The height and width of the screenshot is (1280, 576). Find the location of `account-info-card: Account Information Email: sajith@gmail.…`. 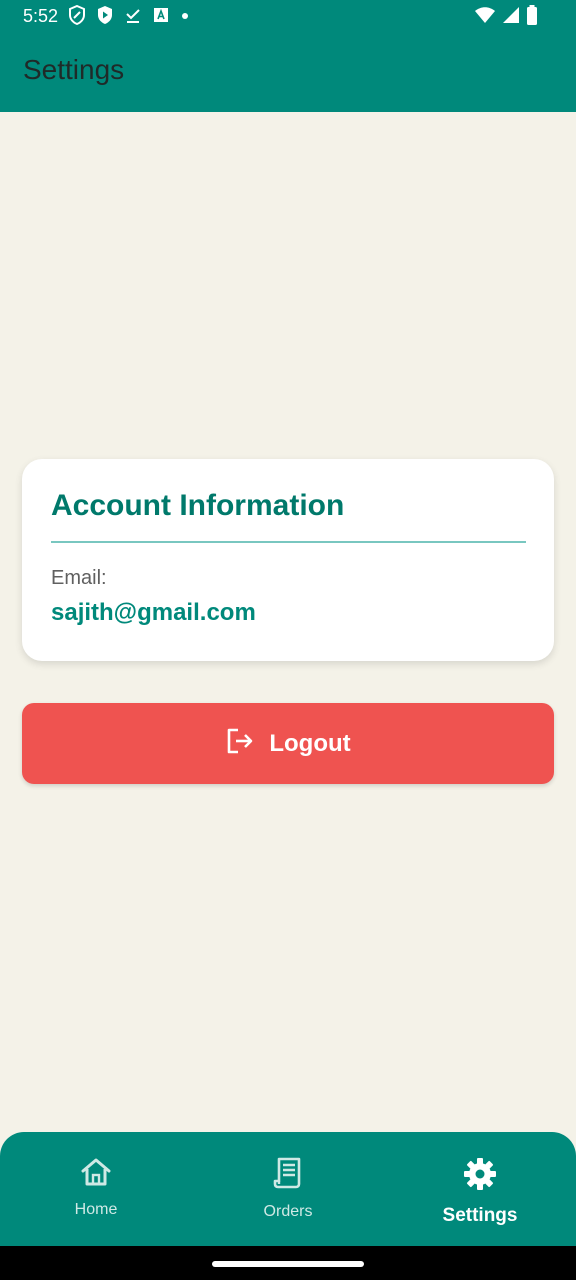

account-info-card: Account Information Email: sajith@gmail.… is located at coordinates (288, 560).